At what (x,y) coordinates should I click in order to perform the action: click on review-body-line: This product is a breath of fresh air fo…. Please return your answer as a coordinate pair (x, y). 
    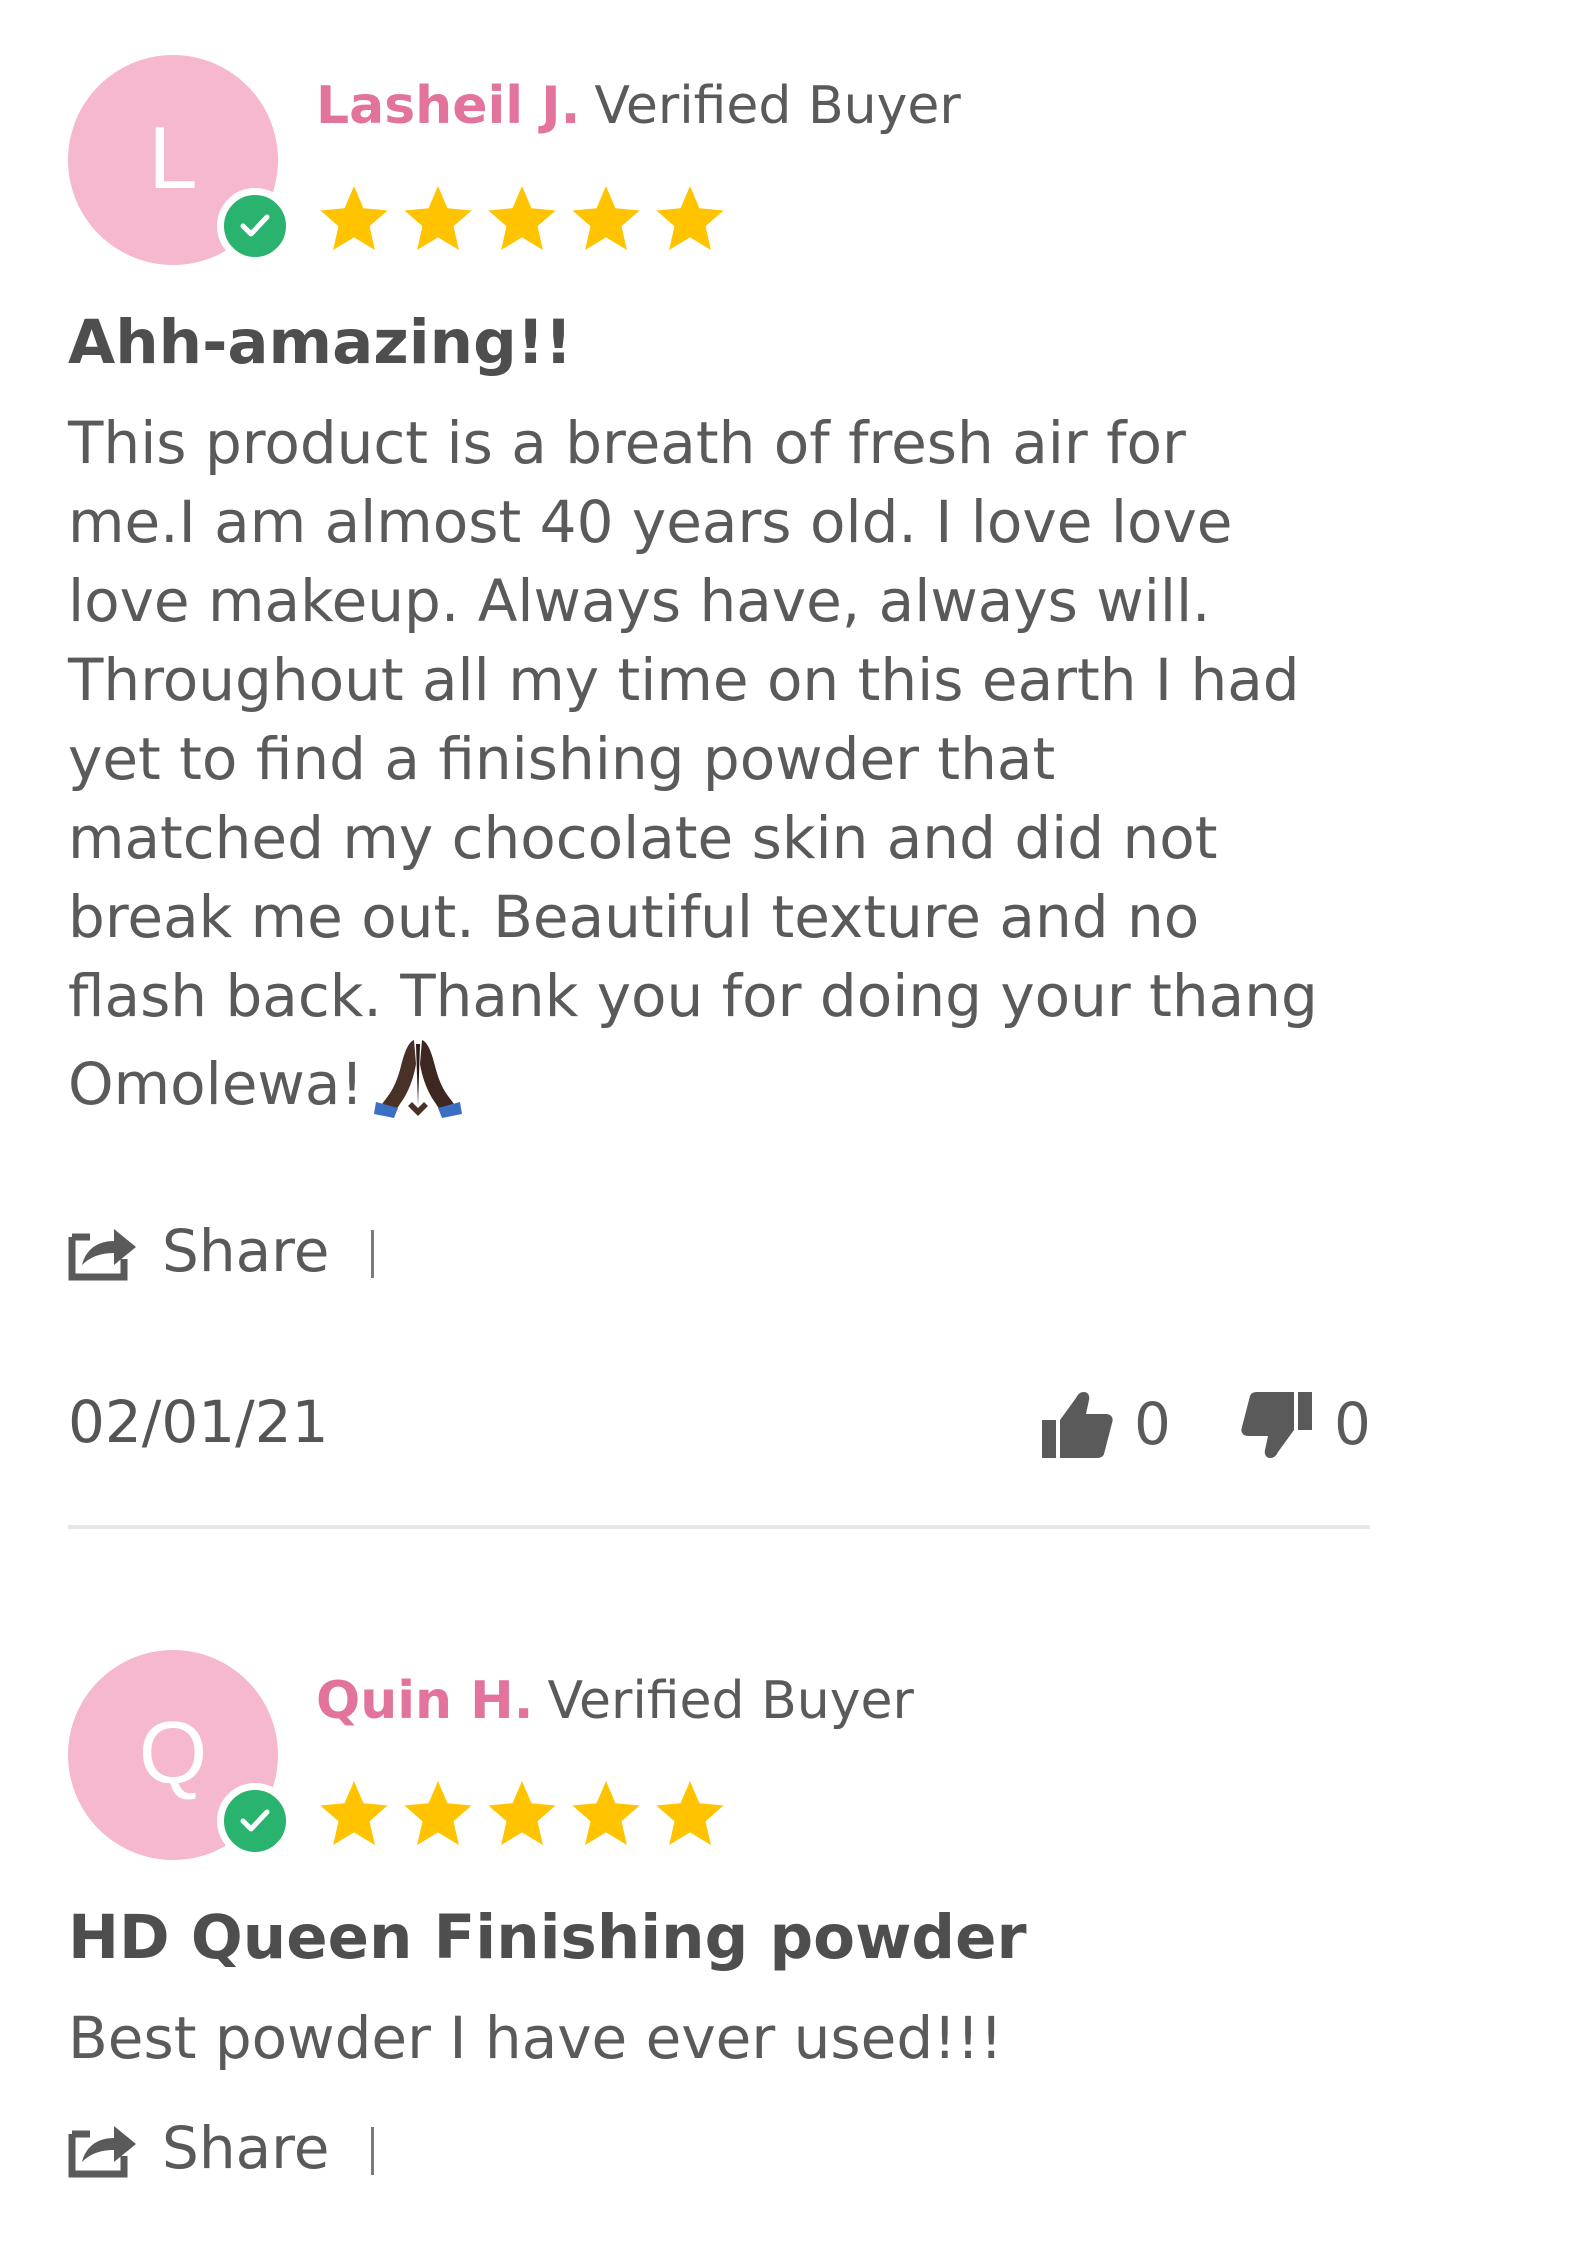
    Looking at the image, I should click on (627, 443).